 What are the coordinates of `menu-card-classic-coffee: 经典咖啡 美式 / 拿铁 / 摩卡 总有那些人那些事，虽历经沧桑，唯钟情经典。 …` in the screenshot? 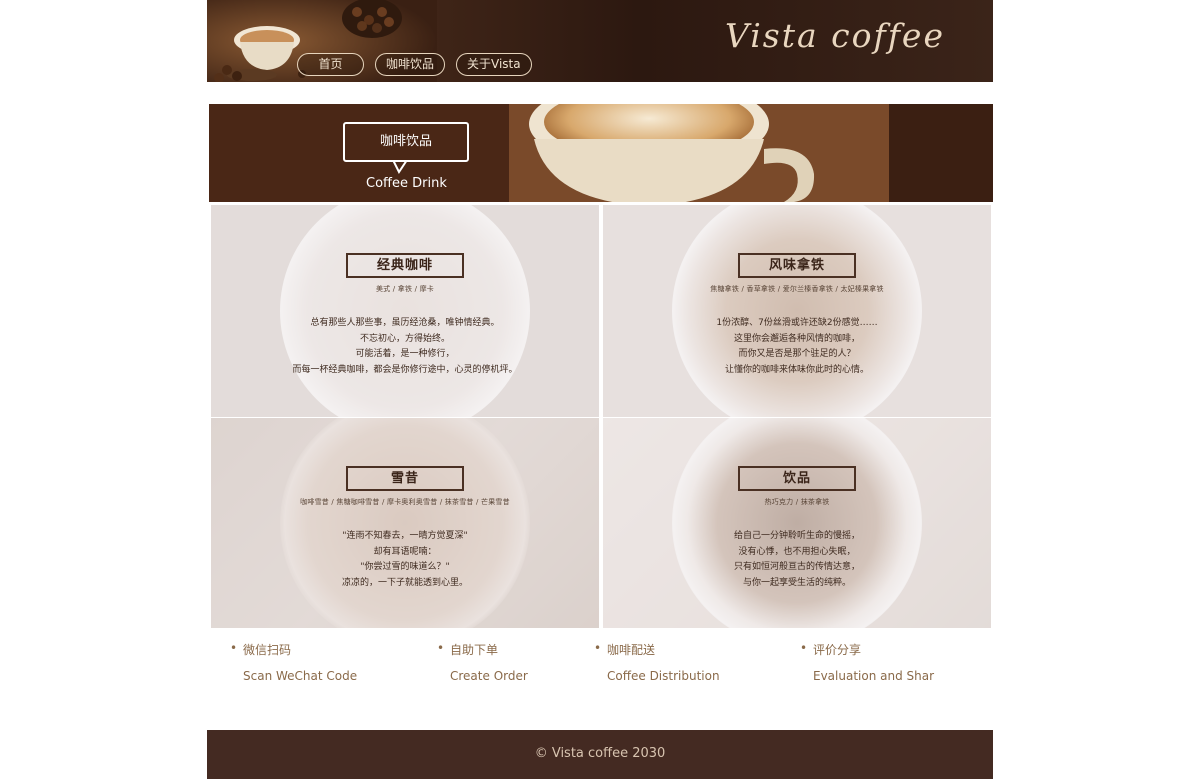 It's located at (405, 311).